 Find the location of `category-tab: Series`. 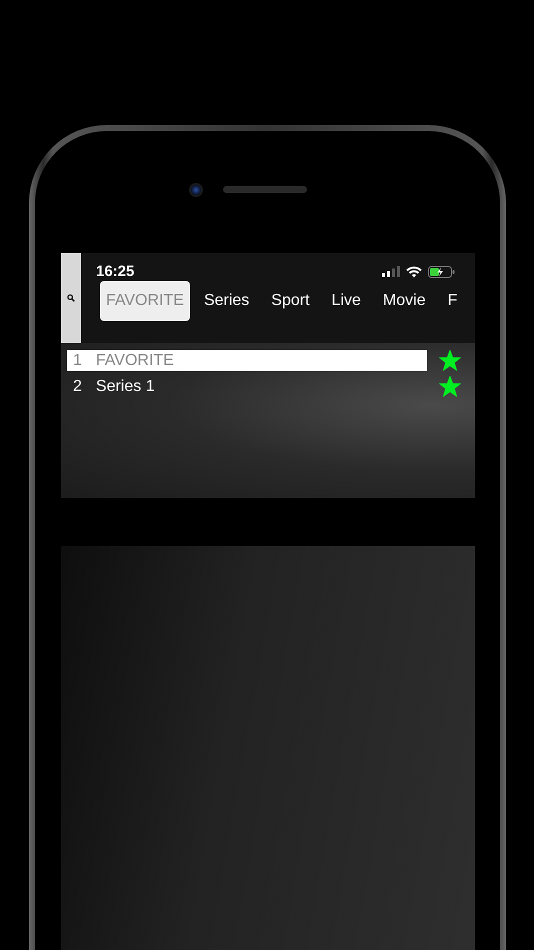

category-tab: Series is located at coordinates (227, 301).